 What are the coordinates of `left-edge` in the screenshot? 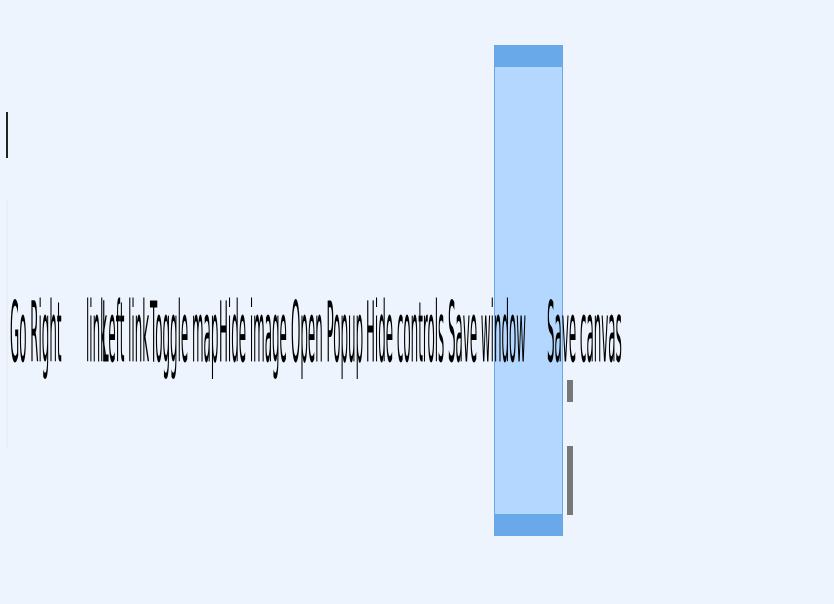 It's located at (7, 324).